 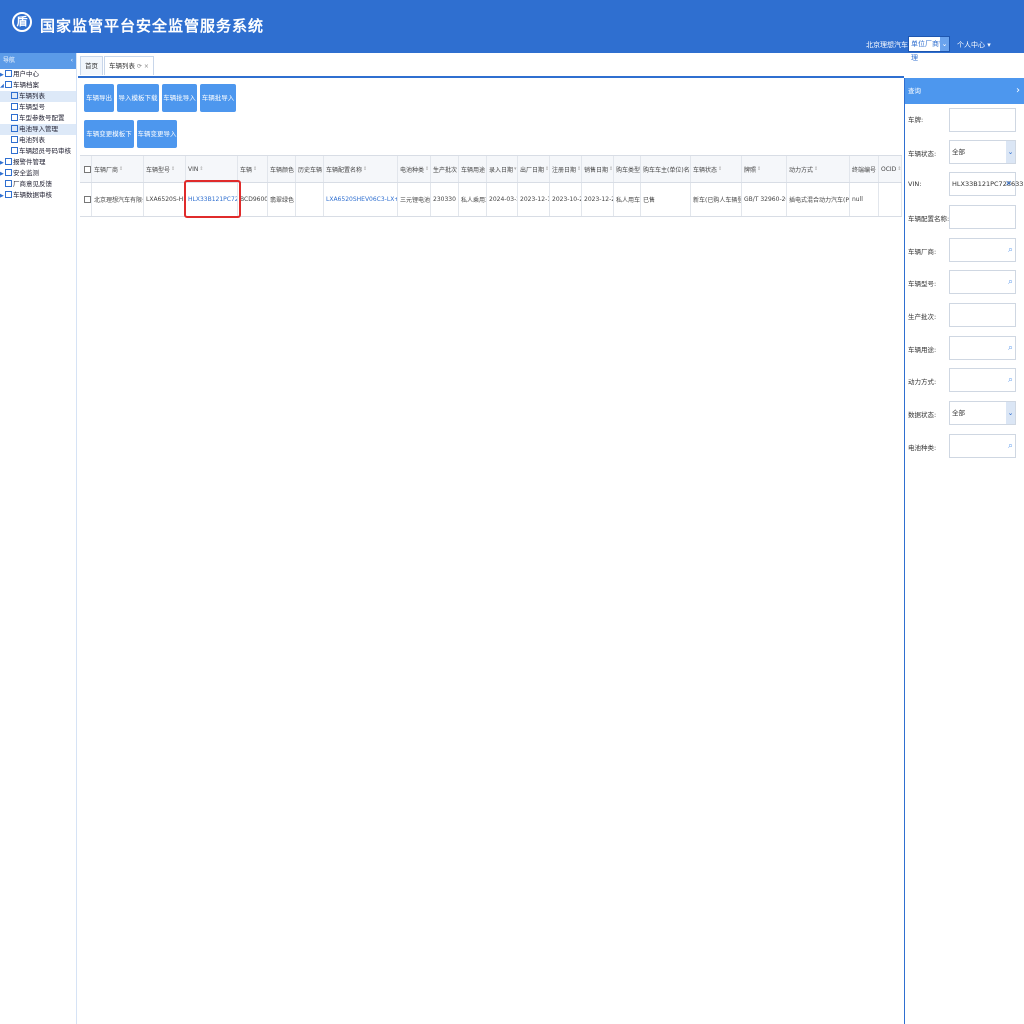 I want to click on role-select: 单位厂商管理 ⌄, so click(x=929, y=49).